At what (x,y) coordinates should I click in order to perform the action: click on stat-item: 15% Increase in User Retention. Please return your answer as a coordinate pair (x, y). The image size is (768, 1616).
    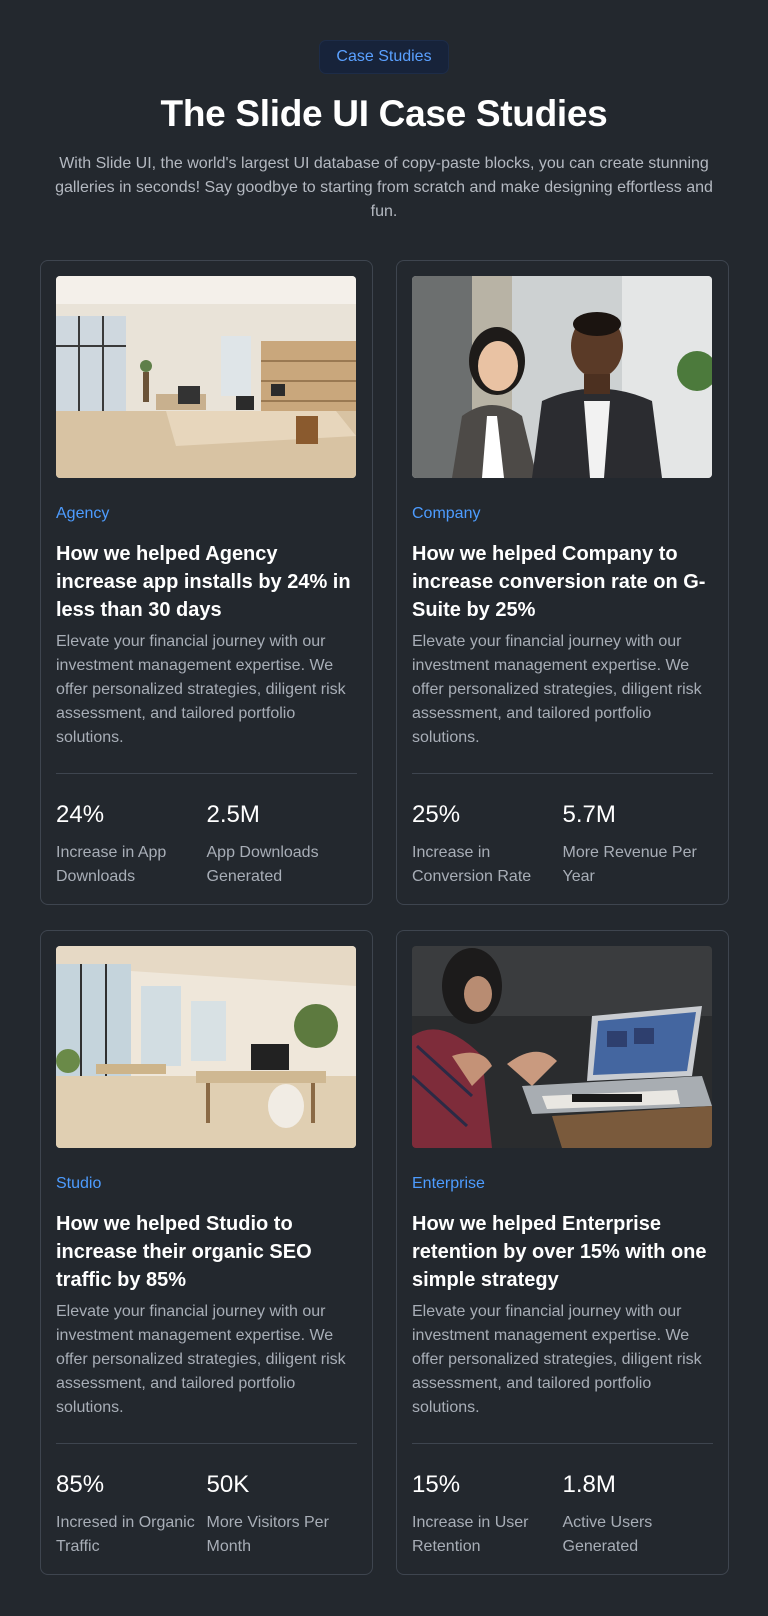
    Looking at the image, I should click on (487, 1515).